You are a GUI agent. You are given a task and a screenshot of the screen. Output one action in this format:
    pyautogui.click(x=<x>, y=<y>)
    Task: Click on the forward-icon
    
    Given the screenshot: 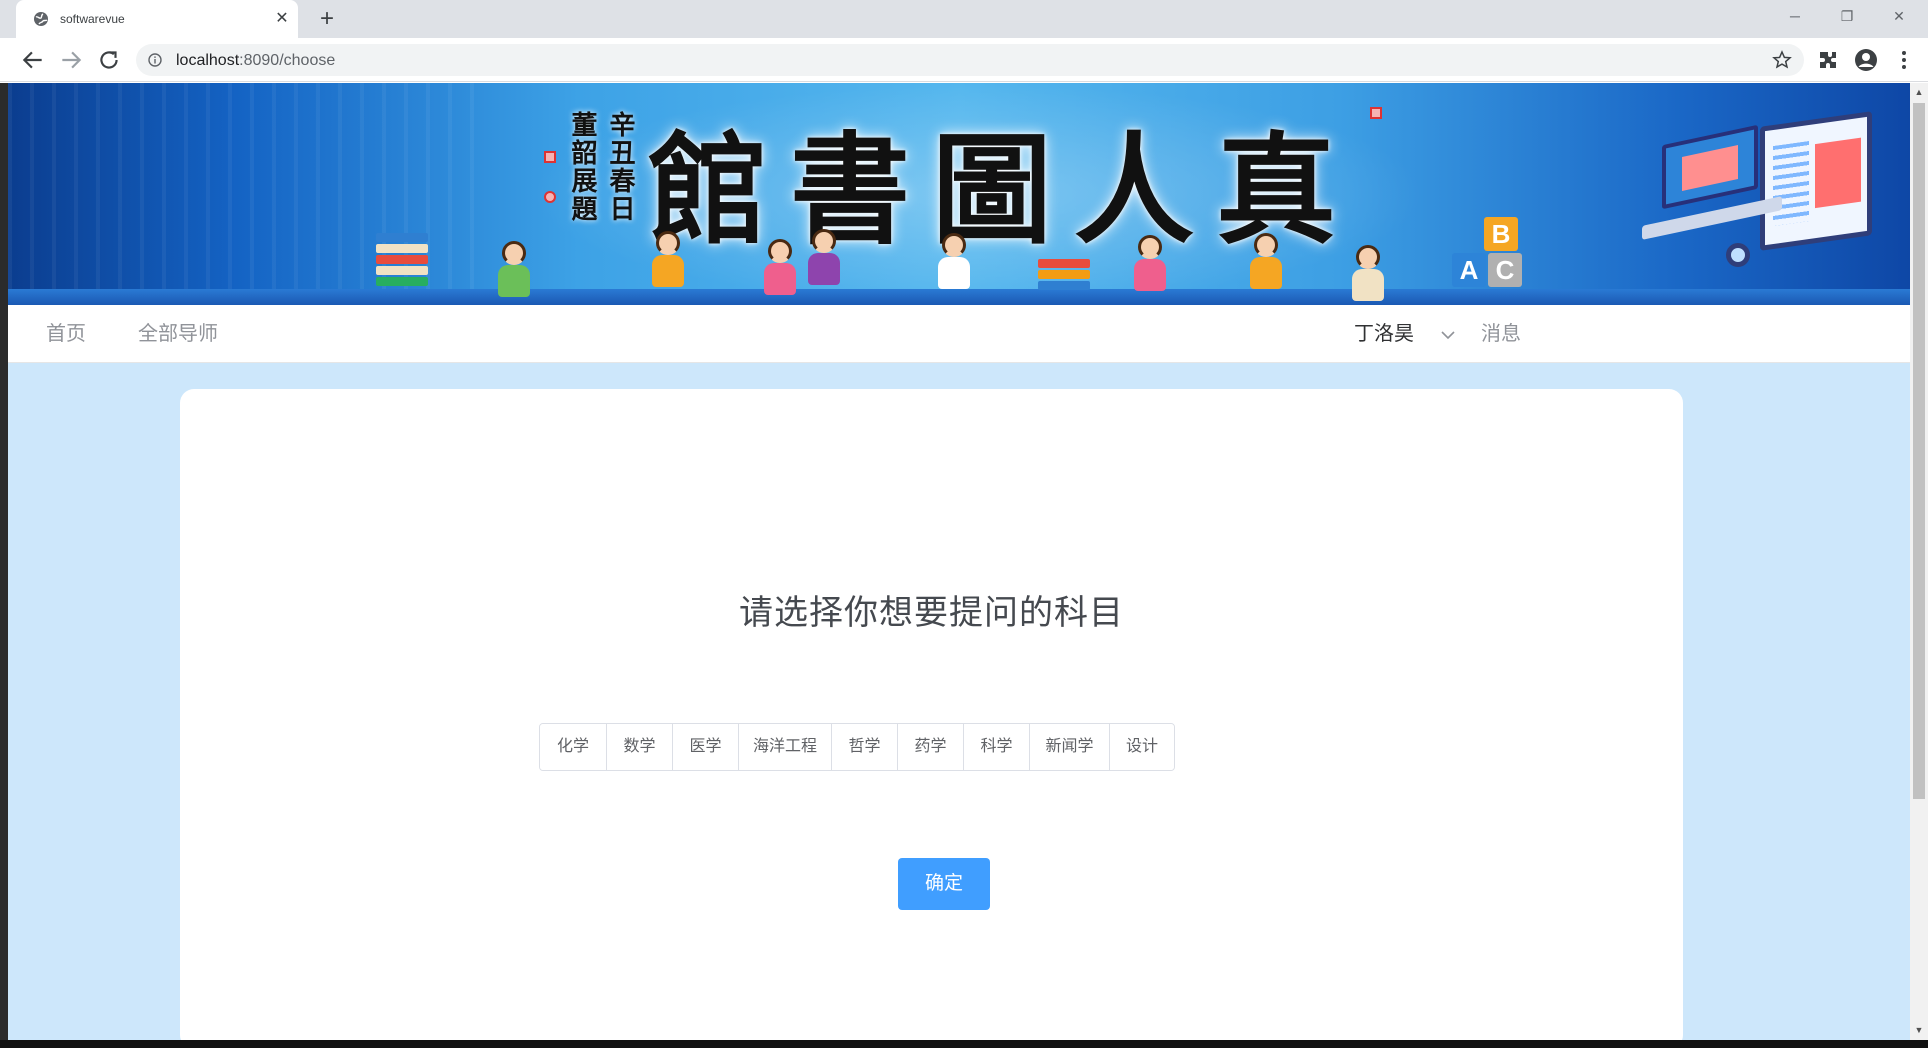 What is the action you would take?
    pyautogui.click(x=71, y=60)
    